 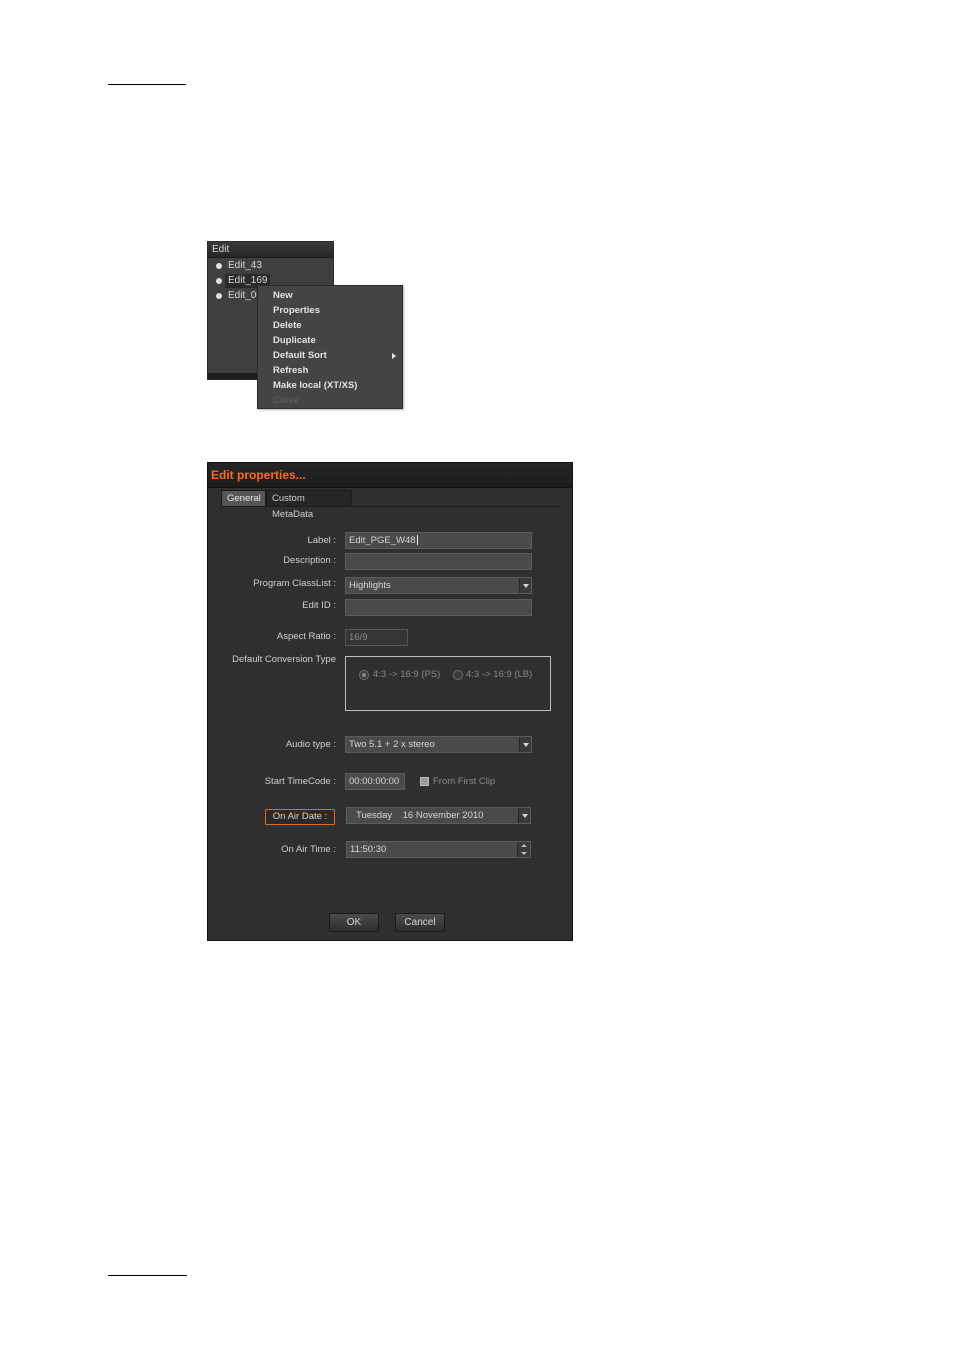 What do you see at coordinates (407, 674) in the screenshot?
I see `radio-ps-label: 4:3 -> 16:9 (PS)` at bounding box center [407, 674].